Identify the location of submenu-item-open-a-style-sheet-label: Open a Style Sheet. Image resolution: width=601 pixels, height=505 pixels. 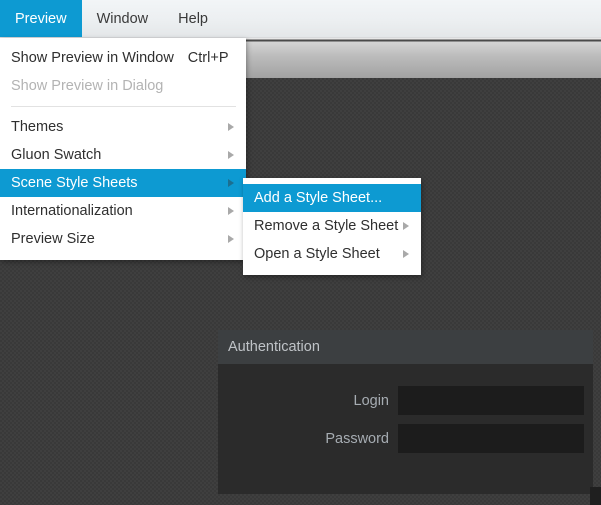
(317, 254).